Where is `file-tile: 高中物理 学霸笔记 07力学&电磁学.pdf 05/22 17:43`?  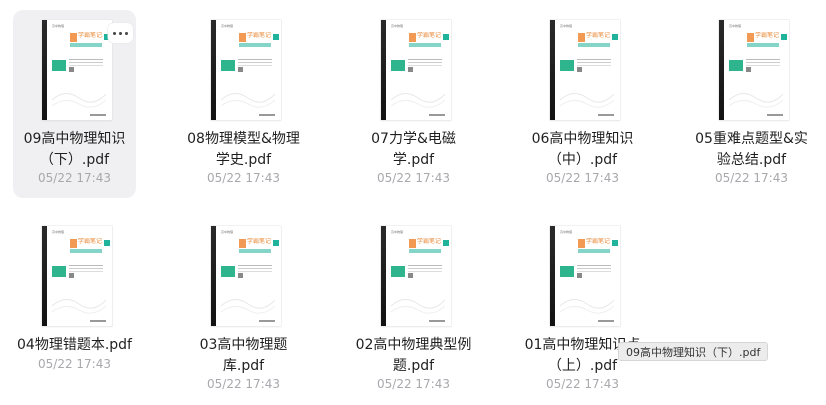
file-tile: 高中物理 学霸笔记 07力学&电磁学.pdf 05/22 17:43 is located at coordinates (413, 104).